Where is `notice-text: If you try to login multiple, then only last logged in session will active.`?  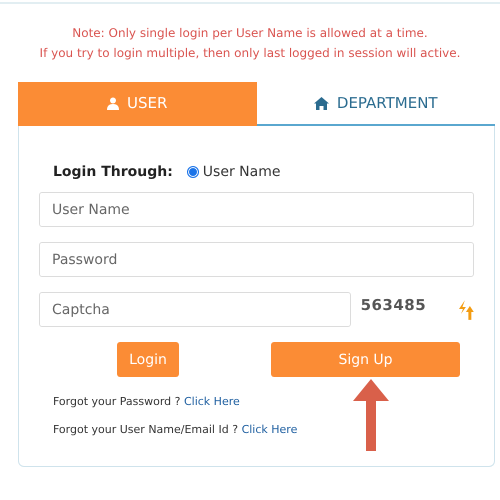 notice-text: If you try to login multiple, then only last logged in session will active. is located at coordinates (250, 53).